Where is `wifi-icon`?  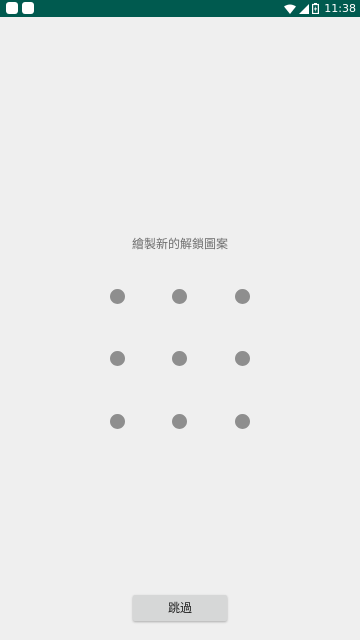 wifi-icon is located at coordinates (290, 9).